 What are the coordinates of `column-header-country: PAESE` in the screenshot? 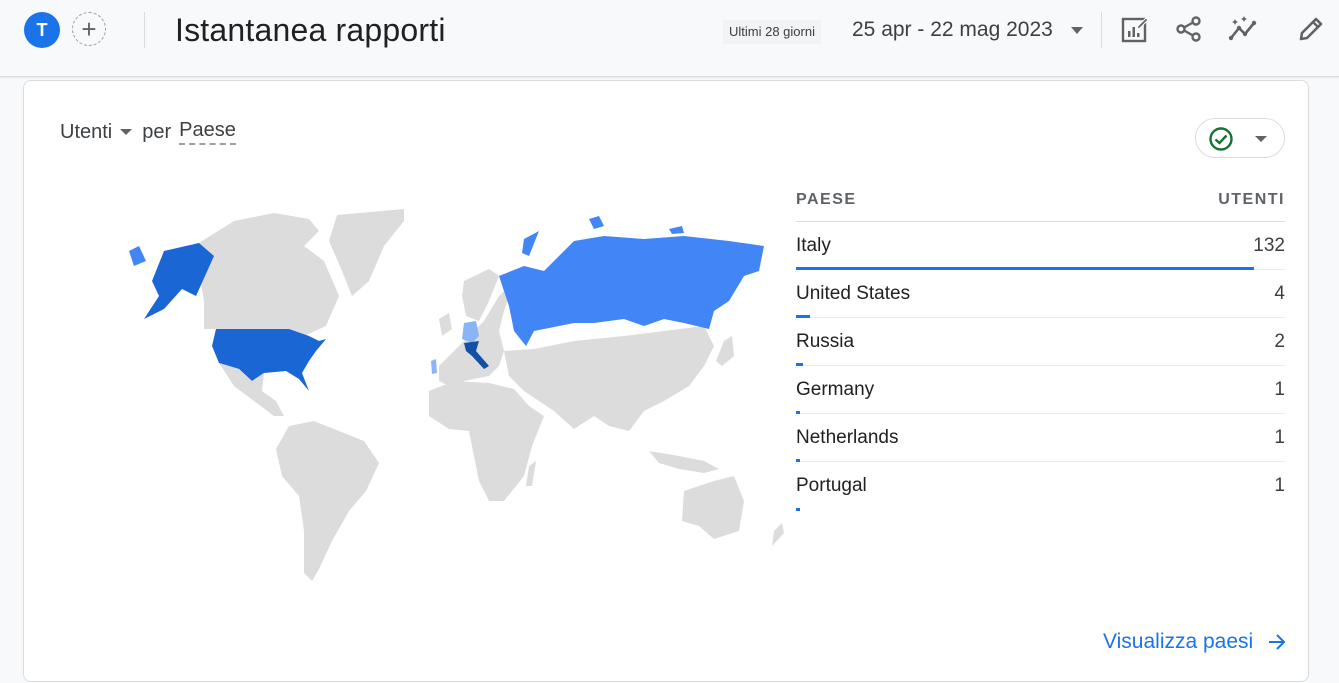 It's located at (826, 206).